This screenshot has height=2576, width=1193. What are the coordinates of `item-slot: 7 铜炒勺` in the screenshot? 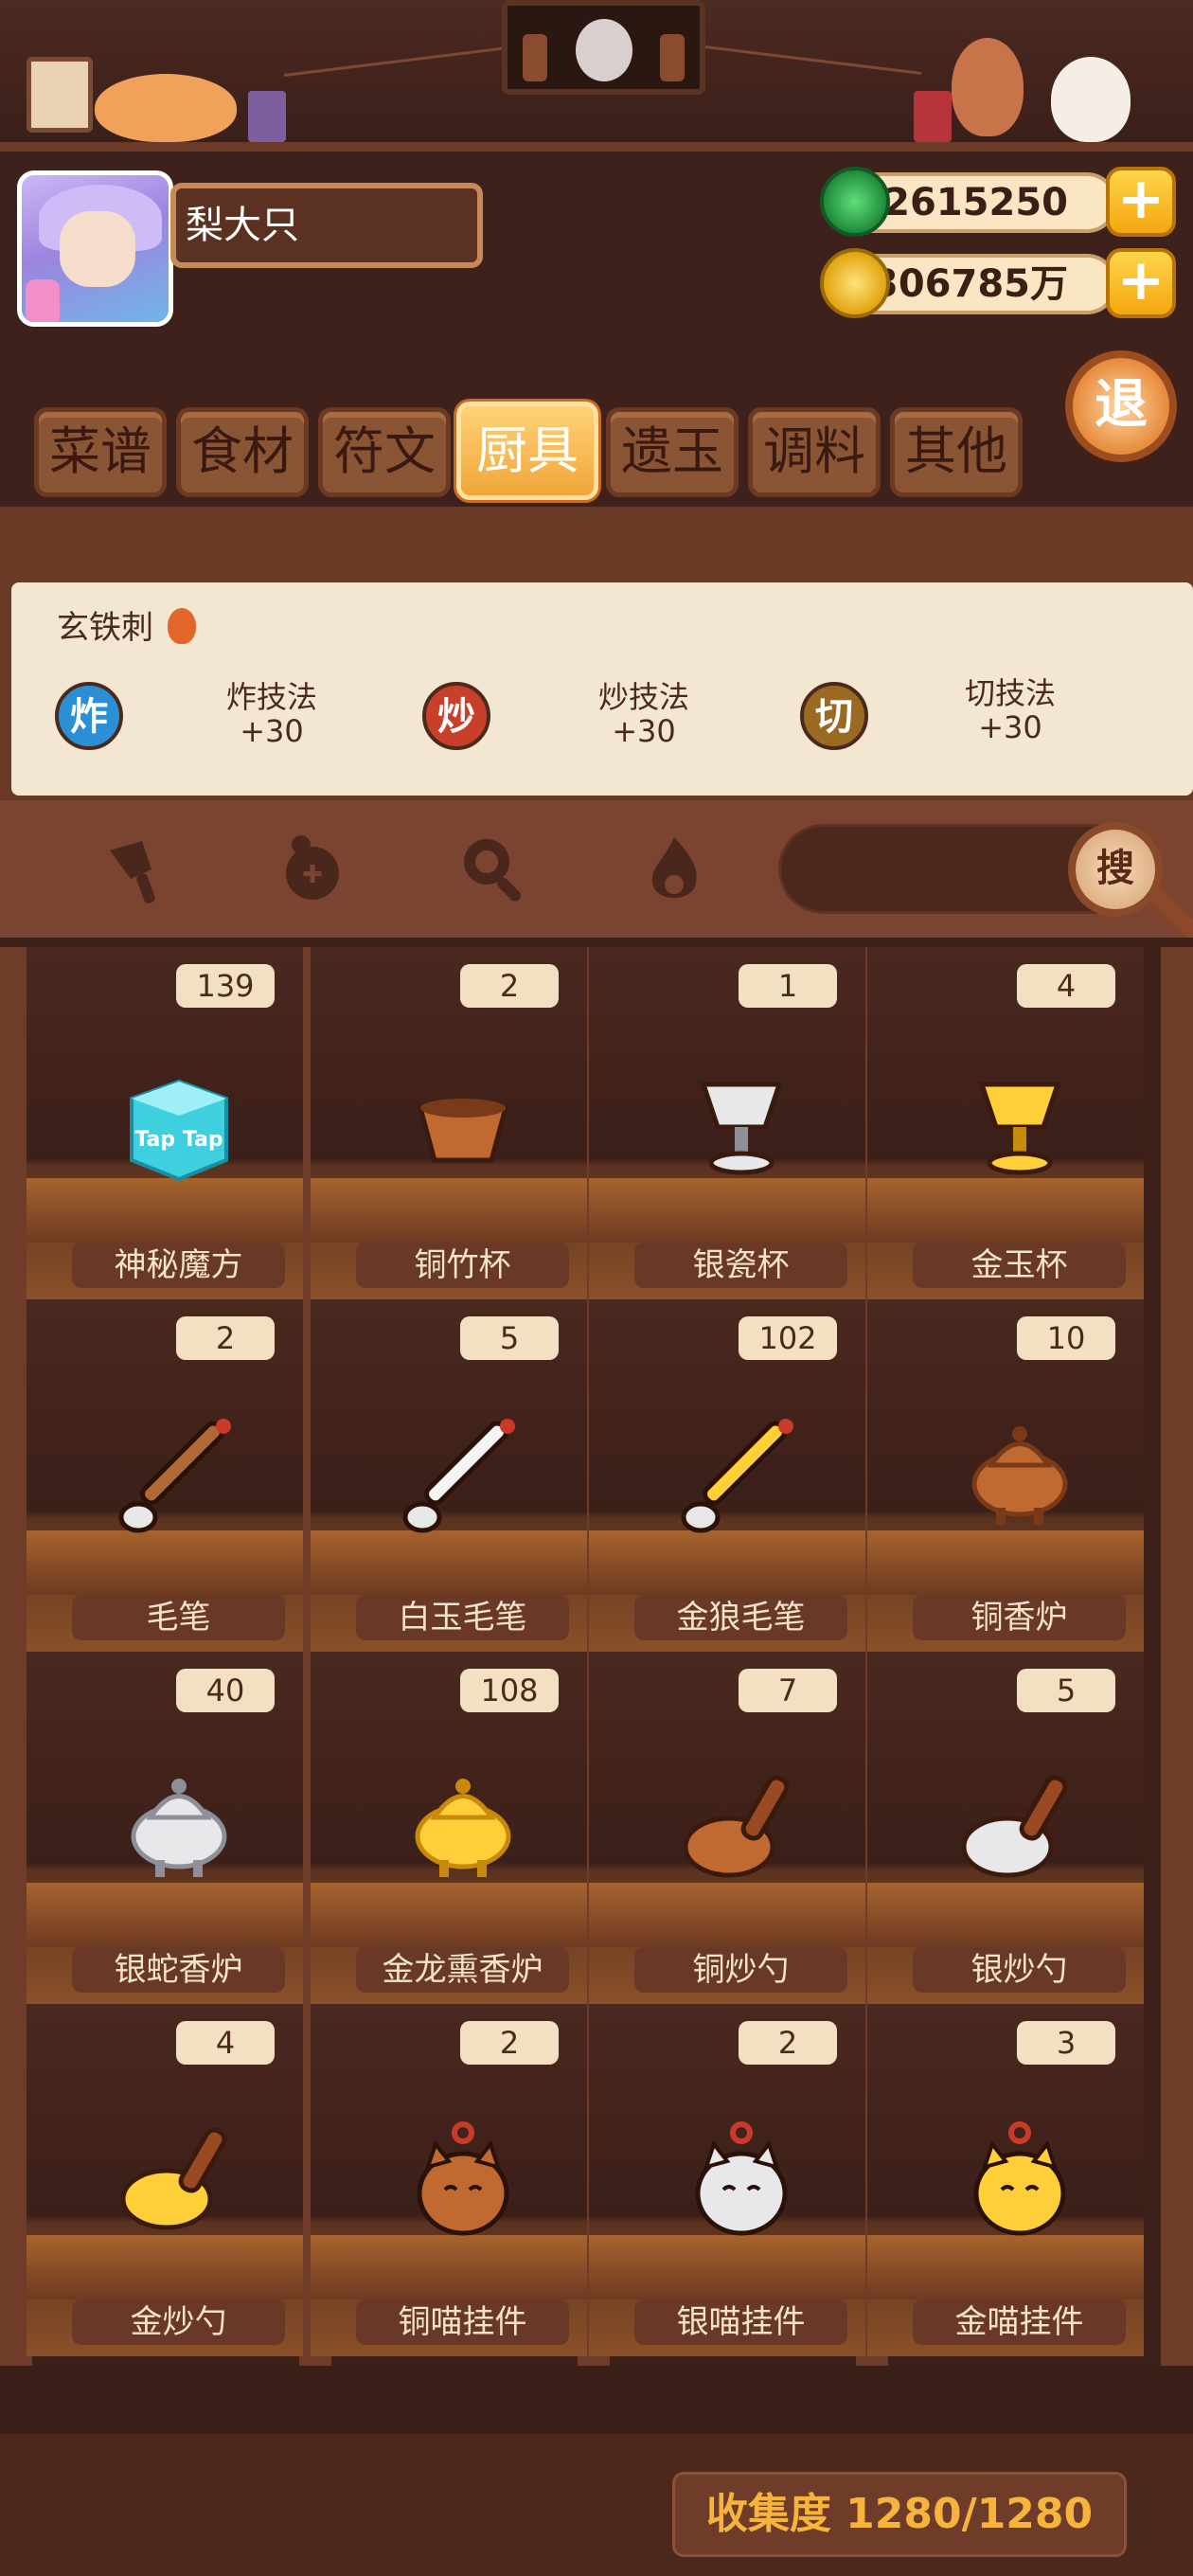 It's located at (727, 1828).